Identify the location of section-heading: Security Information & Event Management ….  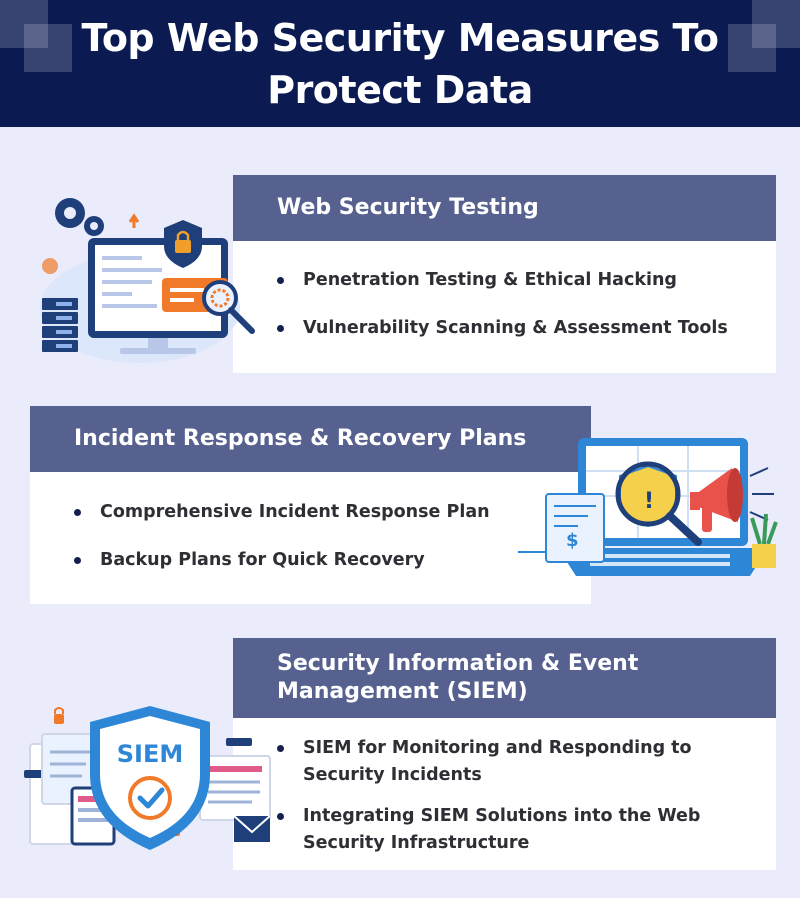
(504, 678).